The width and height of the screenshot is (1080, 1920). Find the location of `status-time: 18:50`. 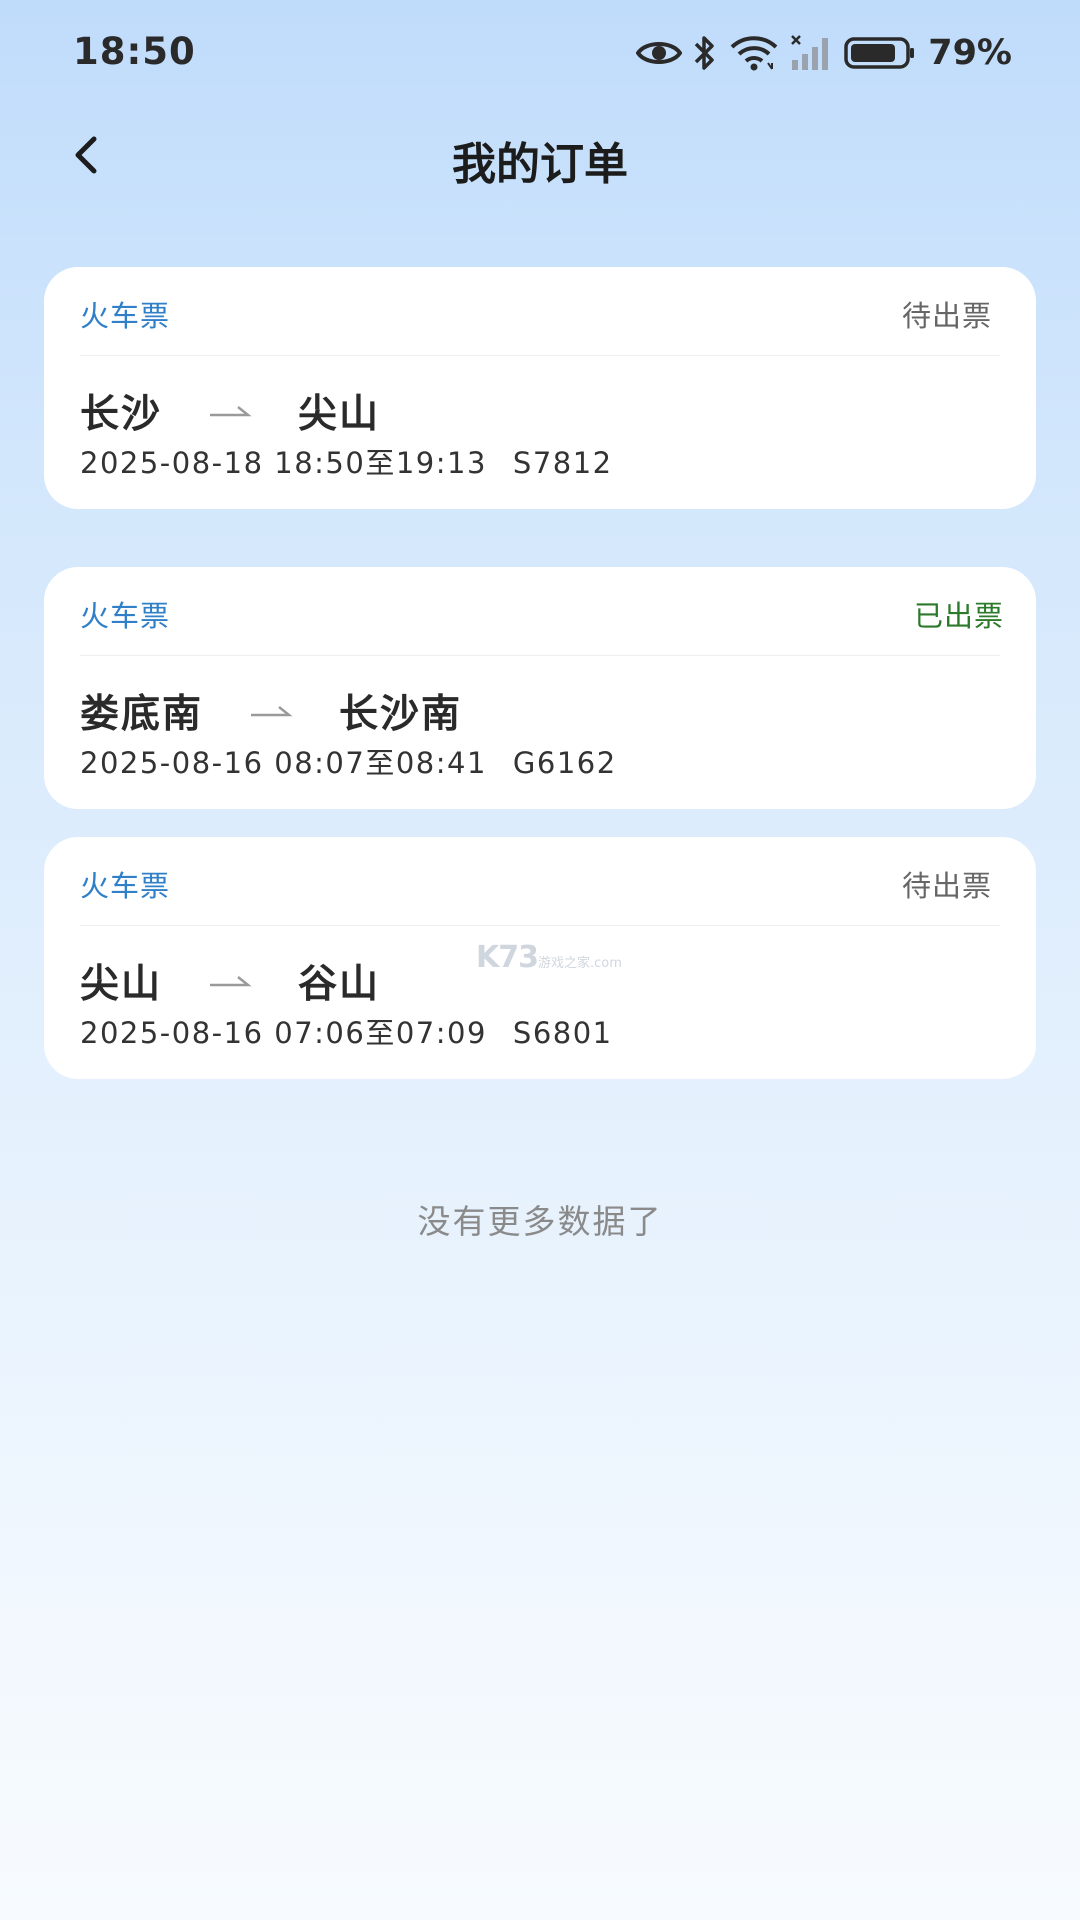

status-time: 18:50 is located at coordinates (134, 51).